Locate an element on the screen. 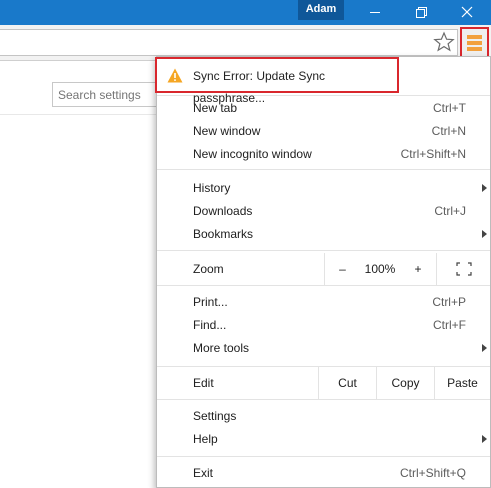 This screenshot has width=491, height=488. menu-item-label: Help is located at coordinates (205, 439).